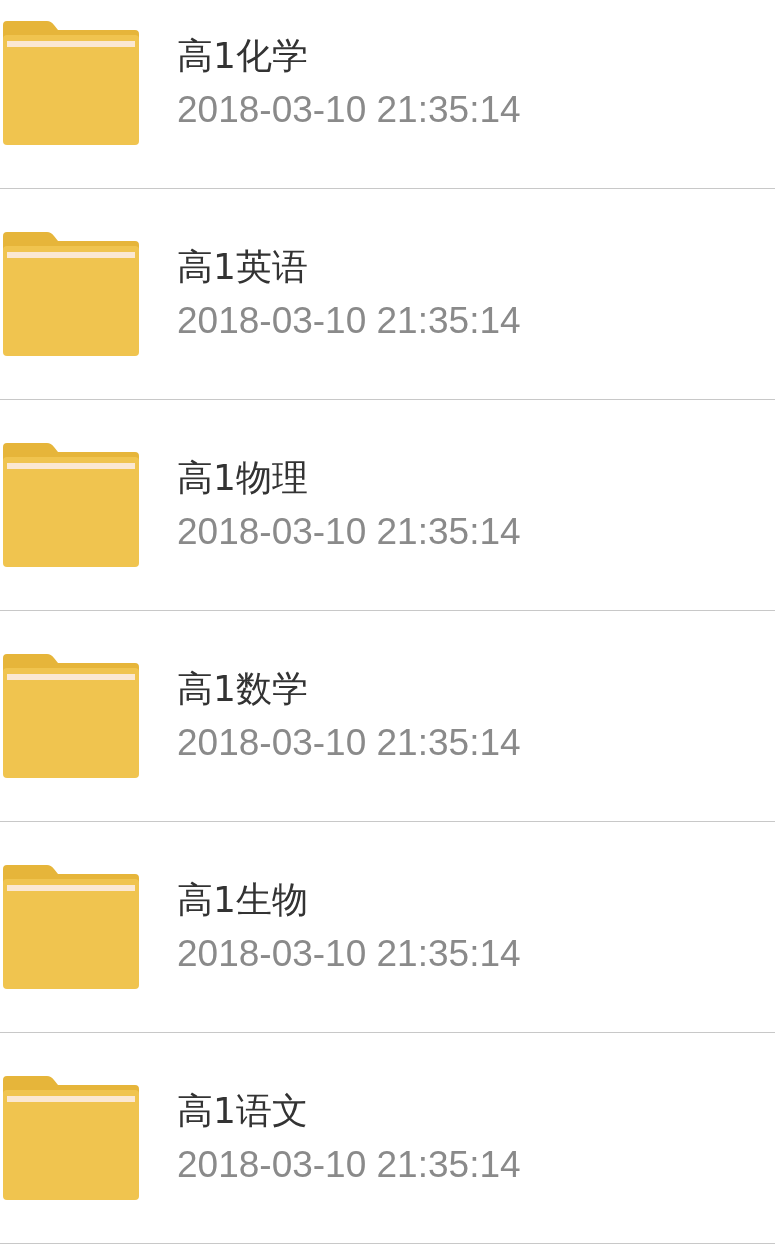 Image resolution: width=775 pixels, height=1249 pixels. Describe the element at coordinates (243, 478) in the screenshot. I see `folder-name: 高1物理` at that location.